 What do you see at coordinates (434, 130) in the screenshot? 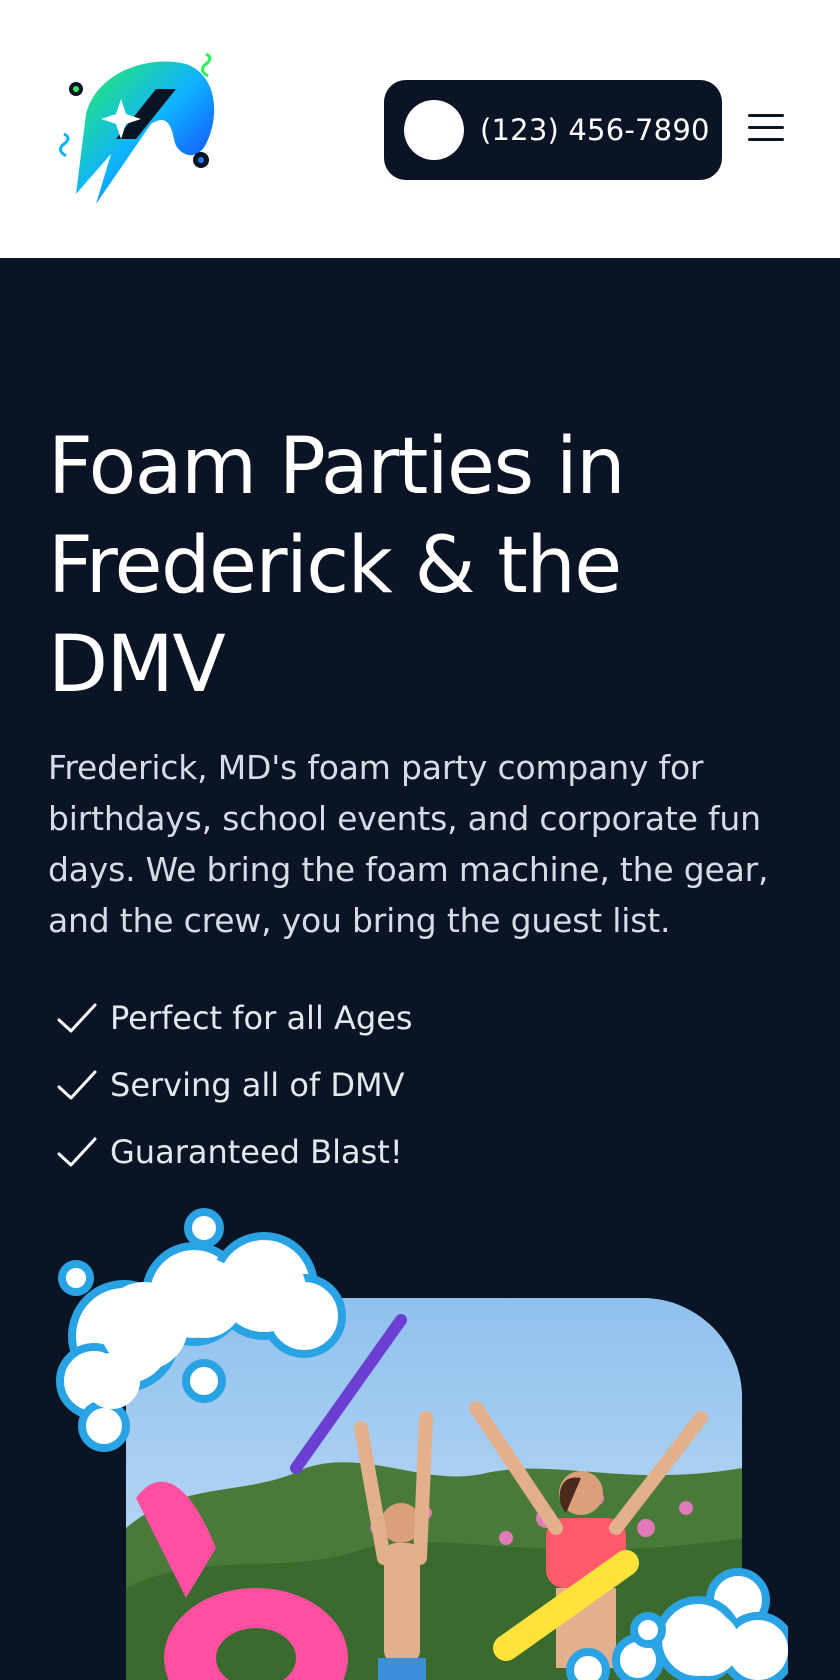
I see `phone-icon` at bounding box center [434, 130].